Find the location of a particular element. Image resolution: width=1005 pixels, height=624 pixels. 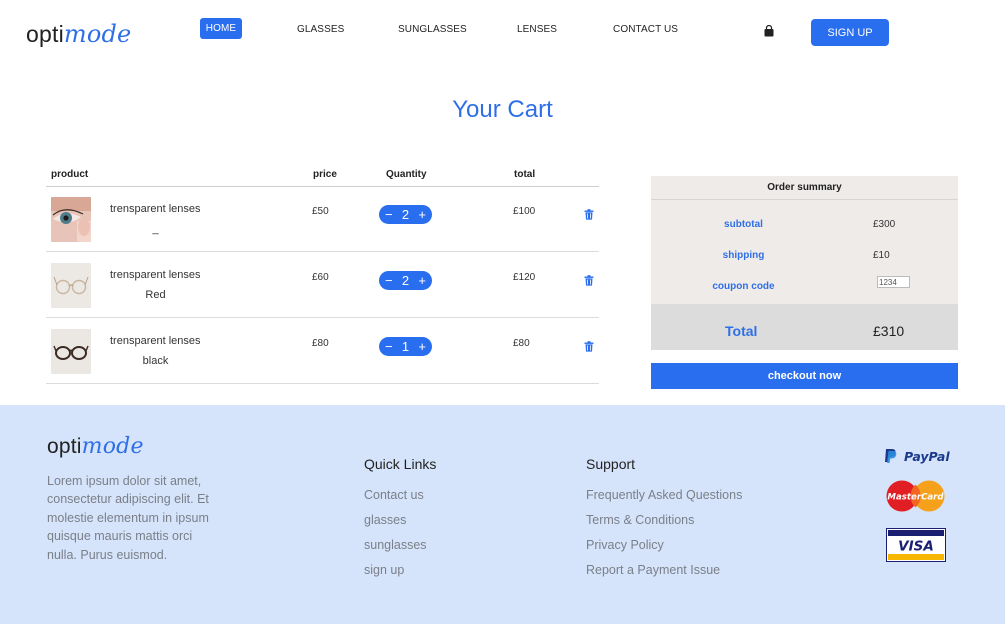

table-row: trensparent lenses _ £50 − 2 + £100 is located at coordinates (322, 219).